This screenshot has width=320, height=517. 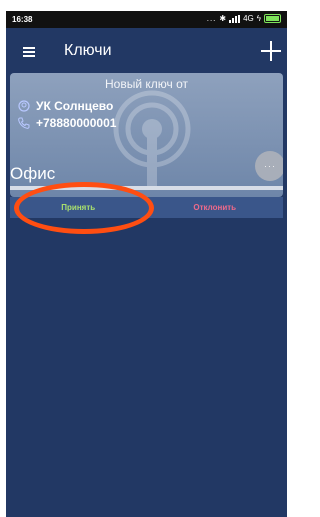 I want to click on status-icons: ... ✱ 4G ϟ, so click(x=244, y=18).